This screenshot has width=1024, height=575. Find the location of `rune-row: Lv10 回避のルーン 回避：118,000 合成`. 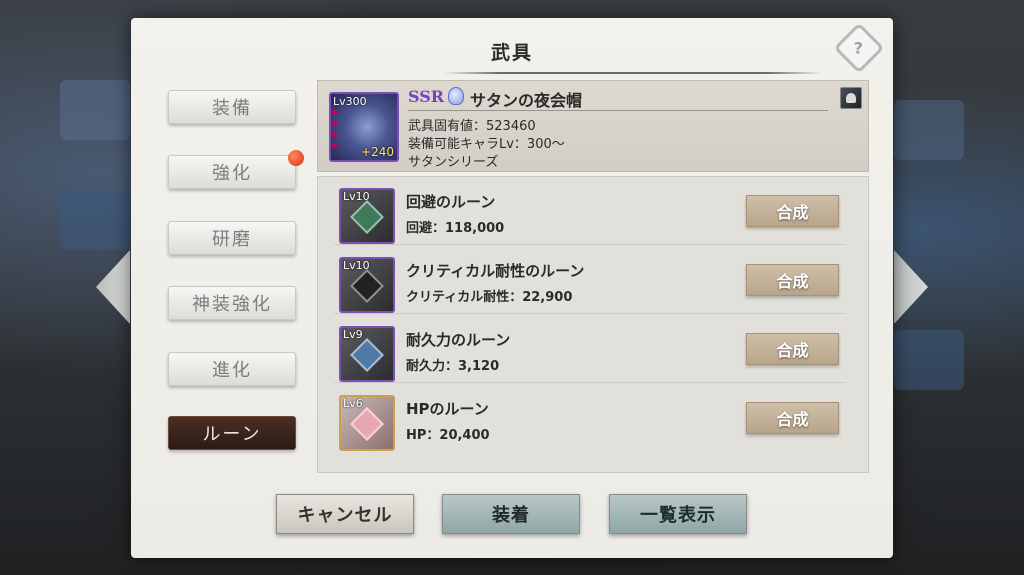

rune-row: Lv10 回避のルーン 回避：118,000 合成 is located at coordinates (590, 211).